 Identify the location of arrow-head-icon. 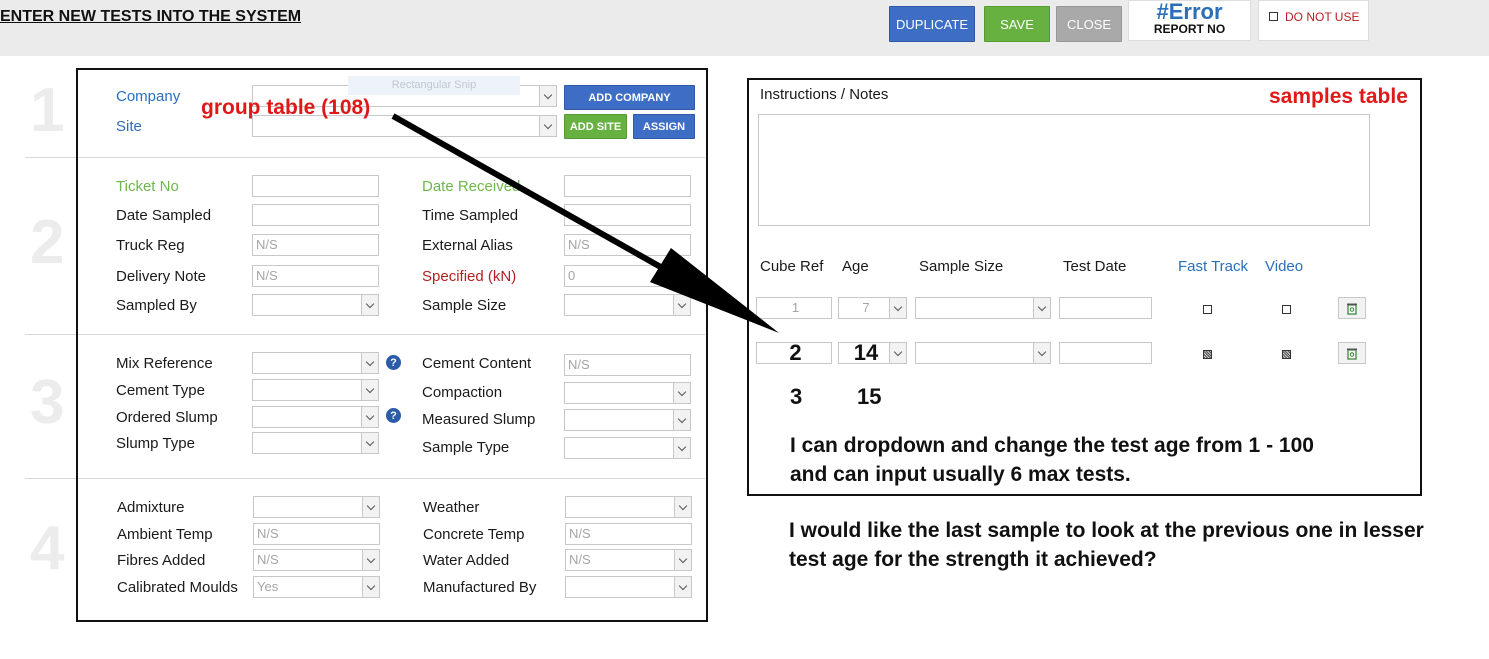
(714, 290).